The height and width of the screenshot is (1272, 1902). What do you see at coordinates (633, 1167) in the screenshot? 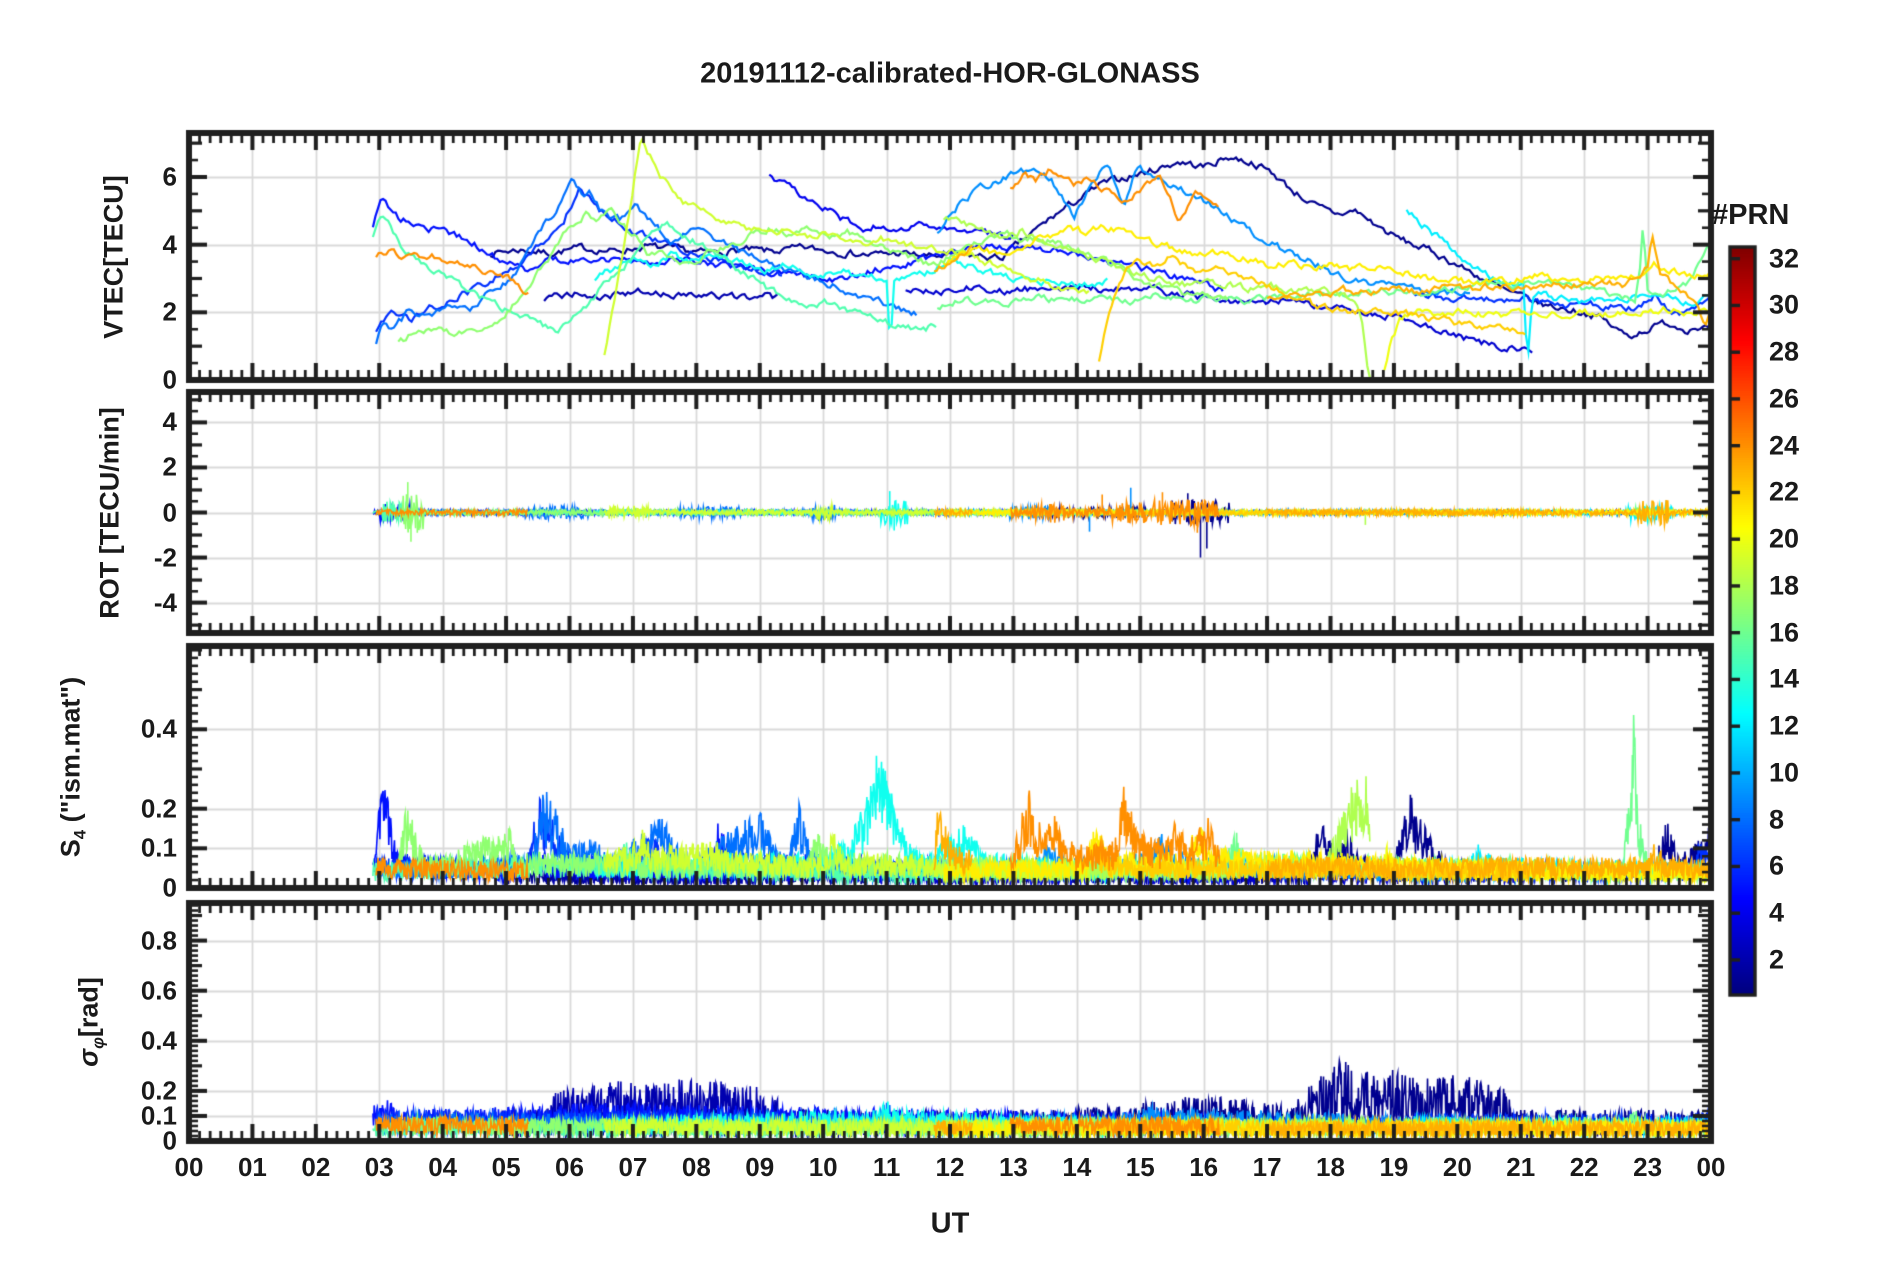
I see `x-tick-label: 07` at bounding box center [633, 1167].